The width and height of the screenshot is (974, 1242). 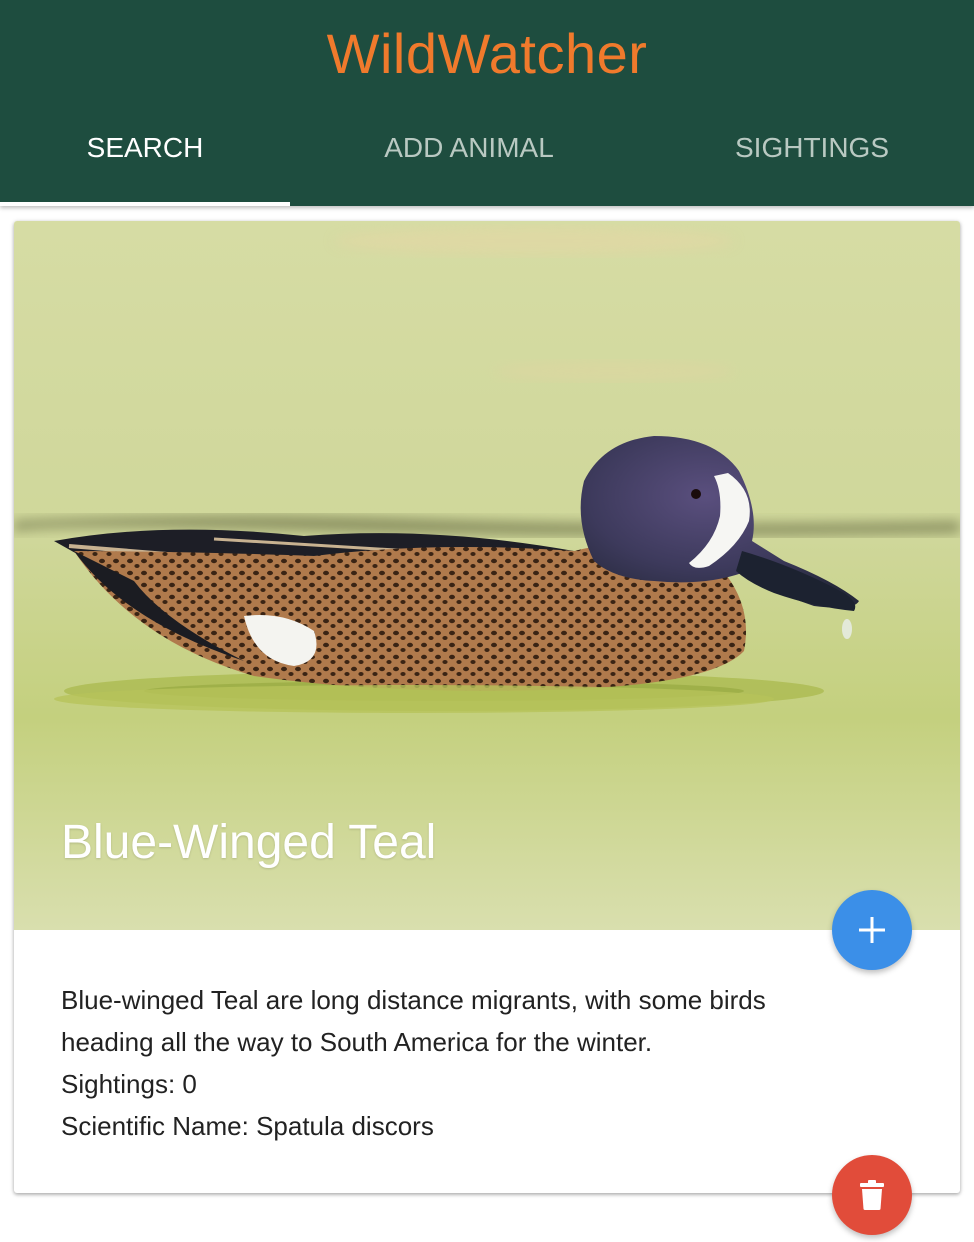 I want to click on add-sighting-button, so click(x=872, y=930).